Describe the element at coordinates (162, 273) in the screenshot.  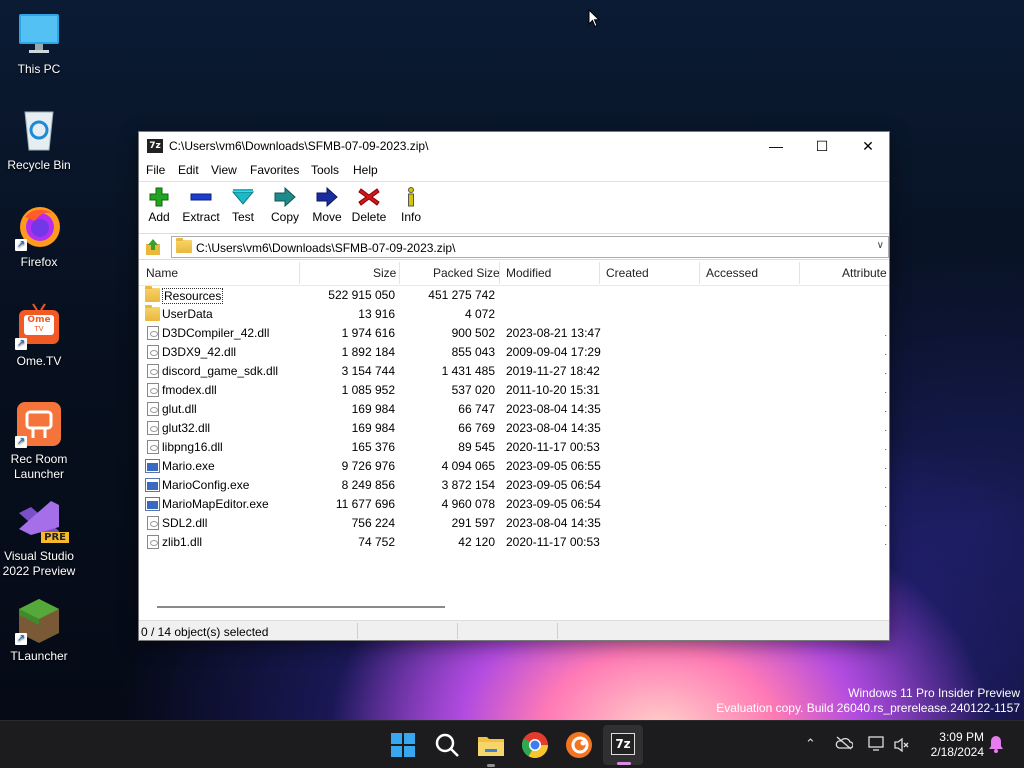
I see `column-name: Name` at that location.